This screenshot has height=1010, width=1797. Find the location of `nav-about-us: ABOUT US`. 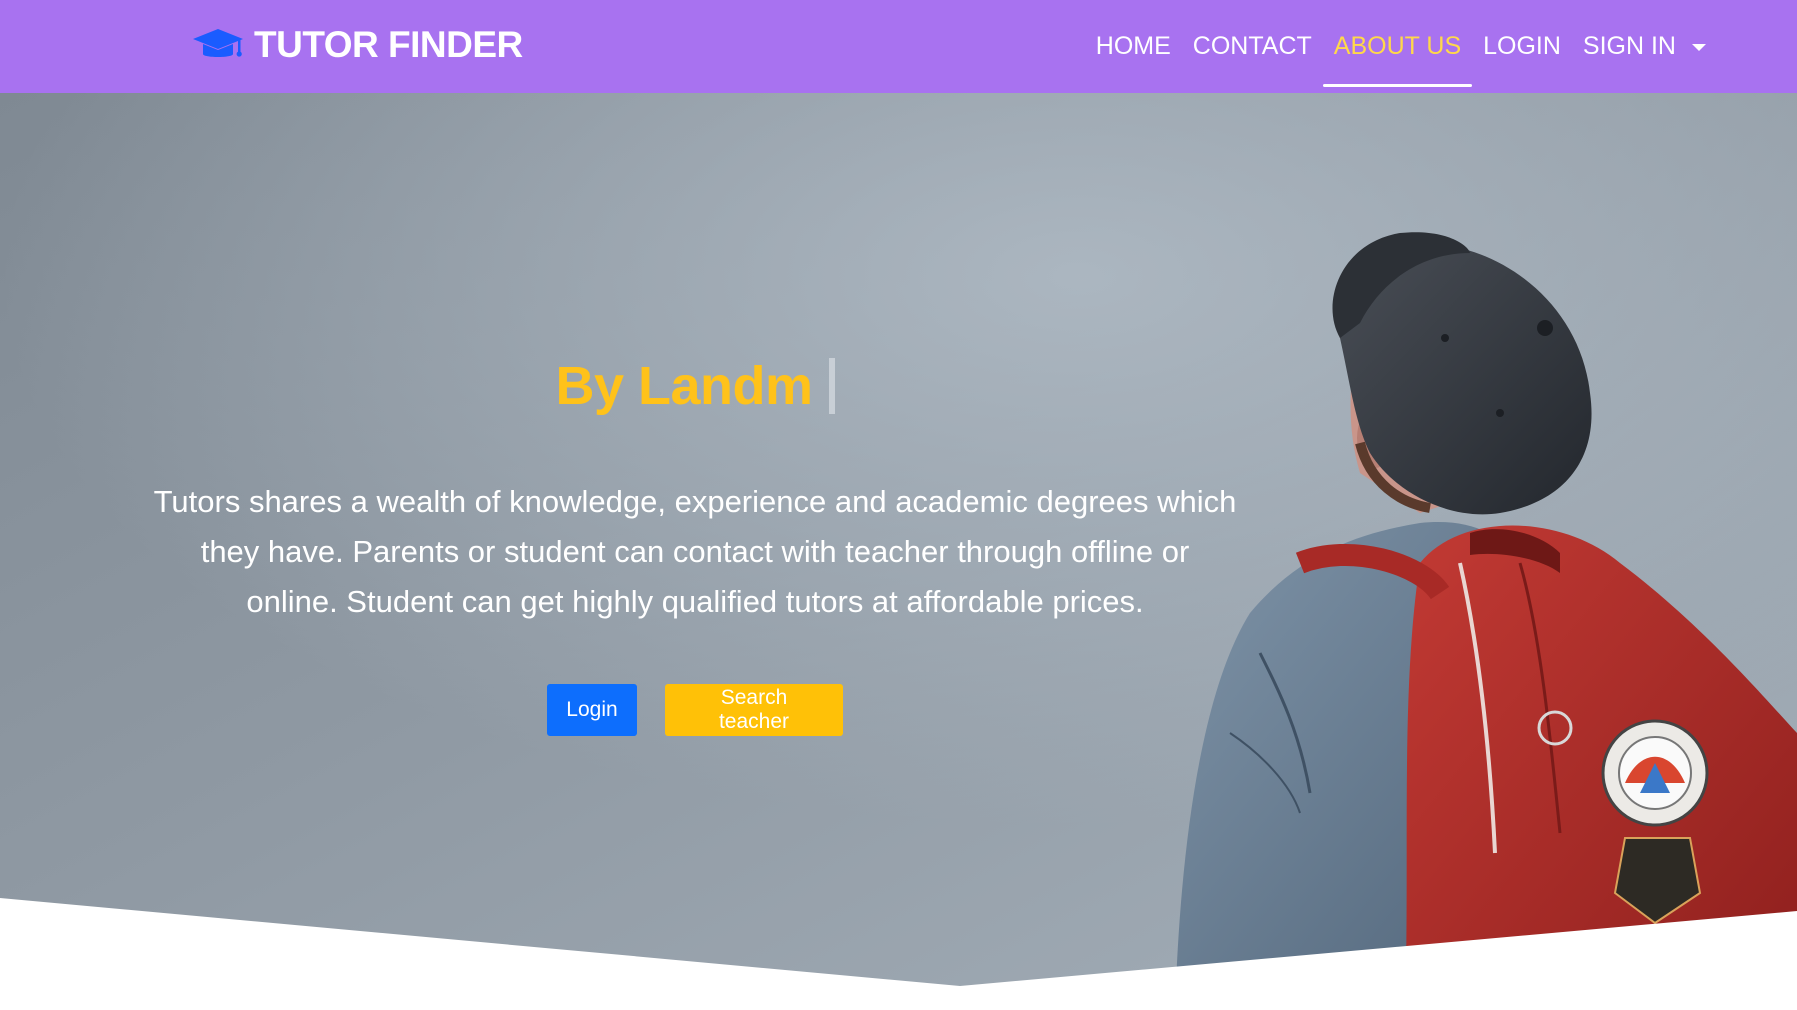

nav-about-us: ABOUT US is located at coordinates (1397, 47).